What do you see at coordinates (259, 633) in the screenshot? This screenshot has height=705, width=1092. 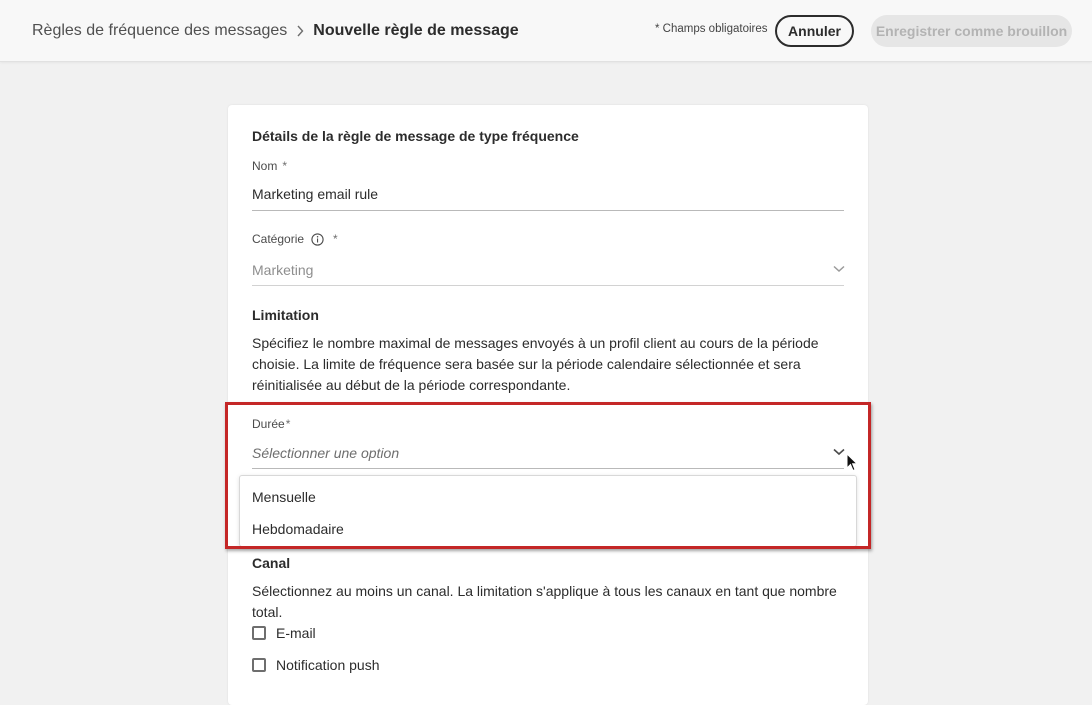 I see `email-checkbox` at bounding box center [259, 633].